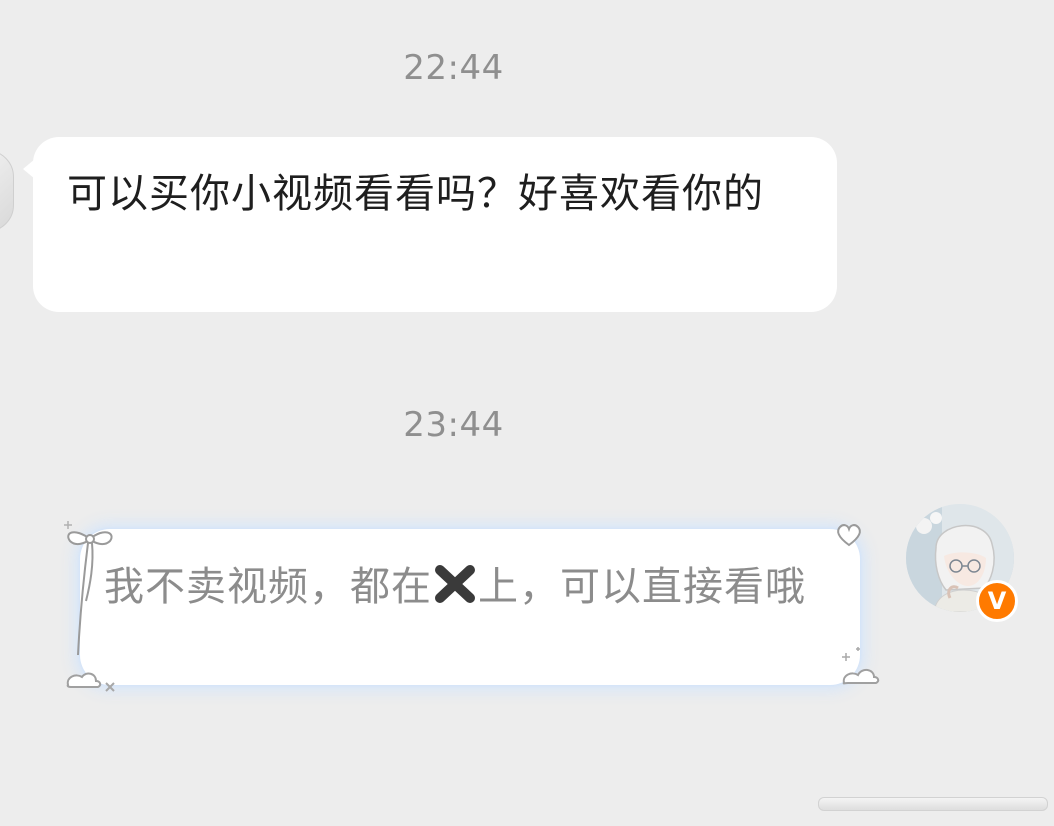 Image resolution: width=1054 pixels, height=826 pixels. Describe the element at coordinates (642, 587) in the screenshot. I see `outgoing-text-part: 上，可以直接看哦` at that location.